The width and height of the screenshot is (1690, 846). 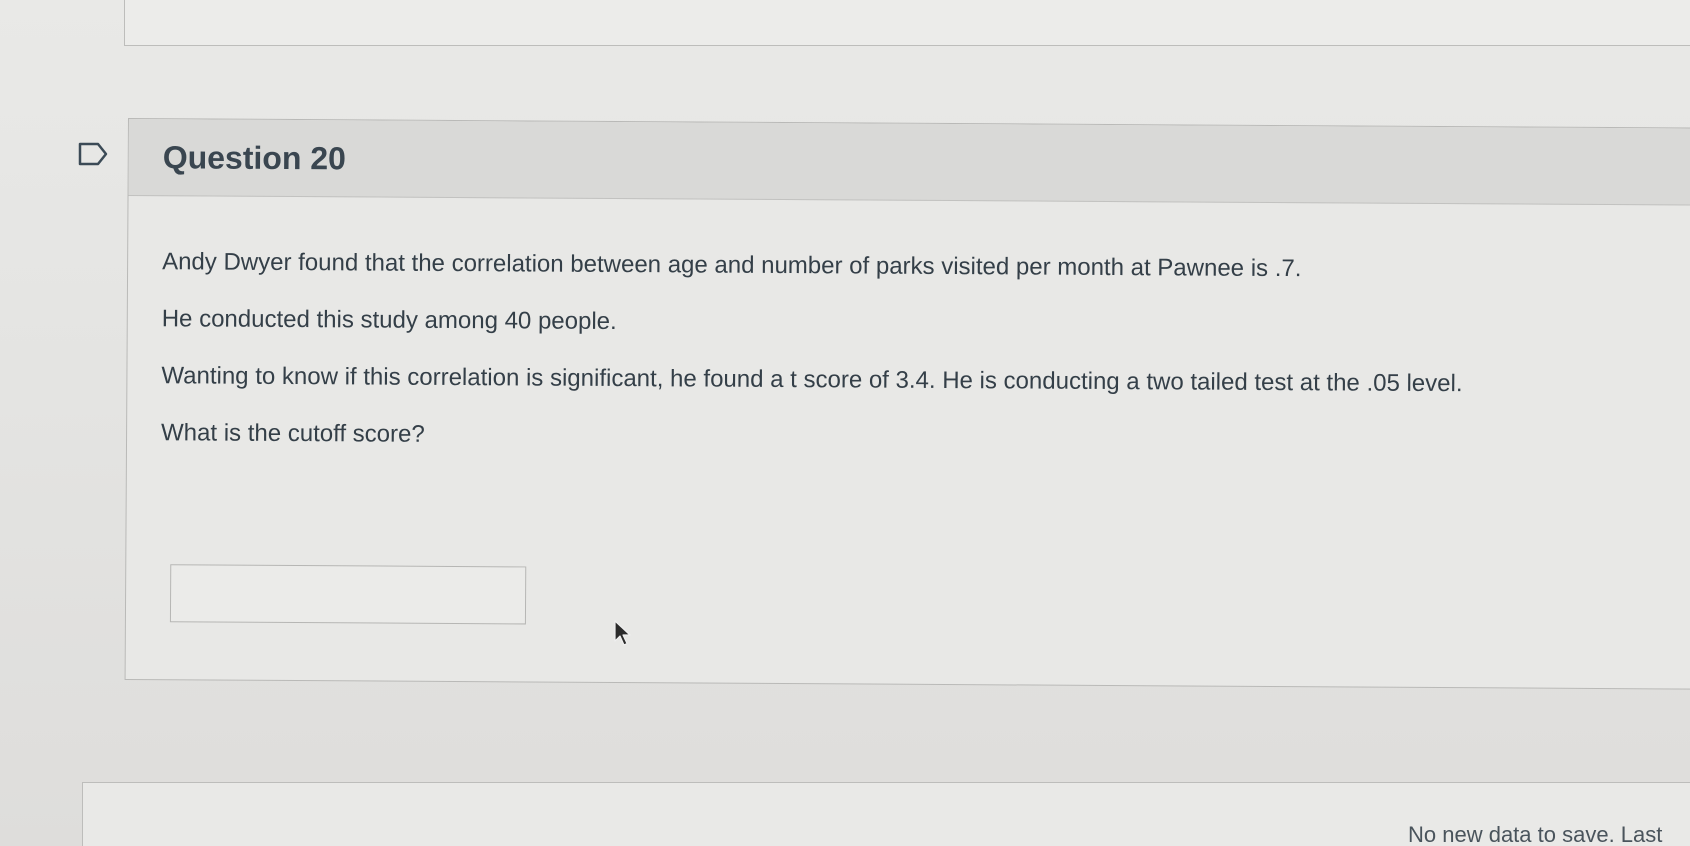 I want to click on question-title: Question 20, so click(x=254, y=157).